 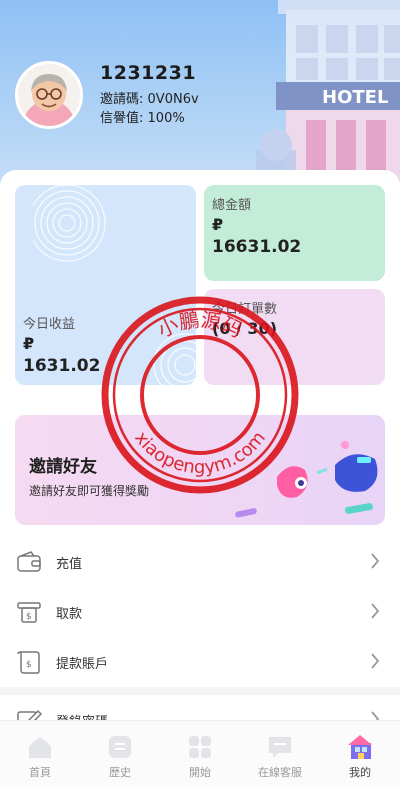 What do you see at coordinates (49, 95) in the screenshot?
I see `avatar` at bounding box center [49, 95].